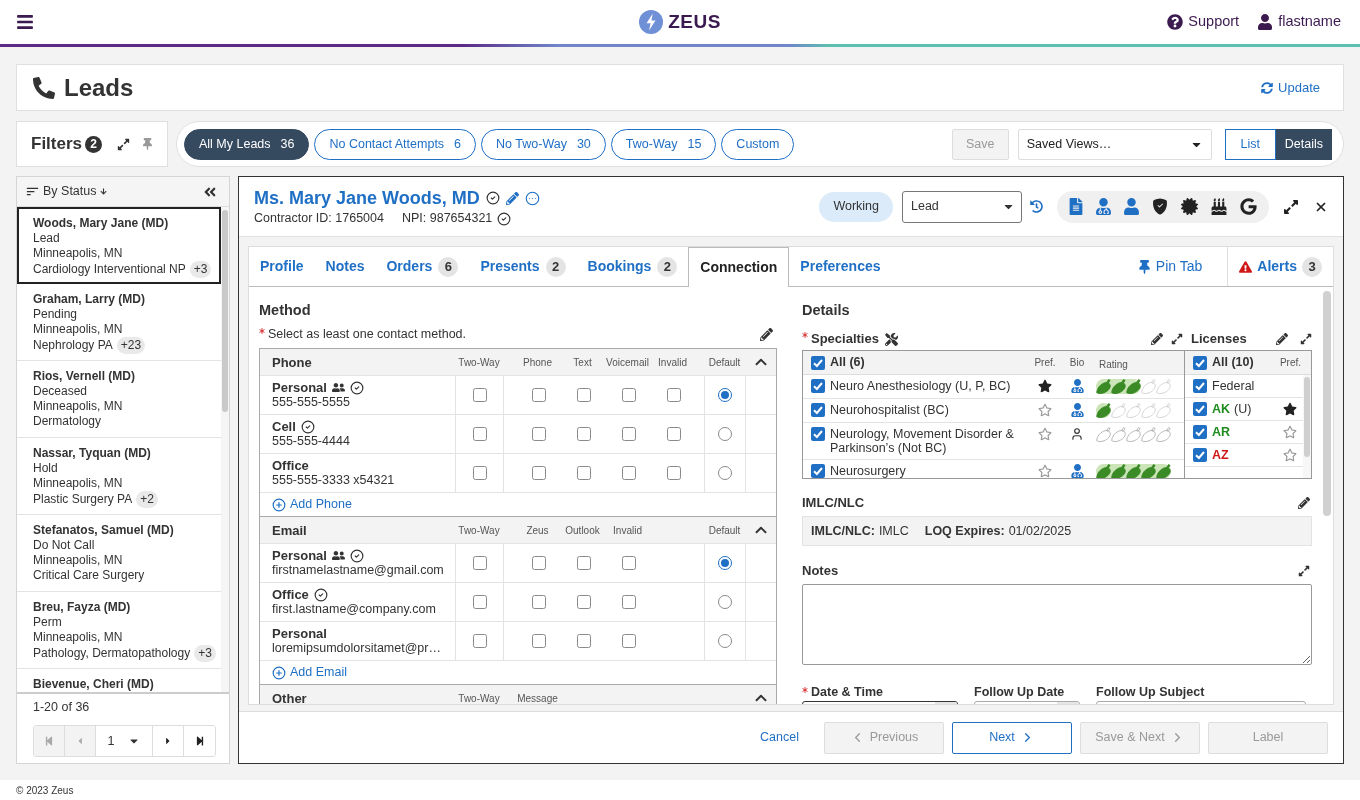 This screenshot has width=1360, height=800. What do you see at coordinates (147, 144) in the screenshot?
I see `pin-icon` at bounding box center [147, 144].